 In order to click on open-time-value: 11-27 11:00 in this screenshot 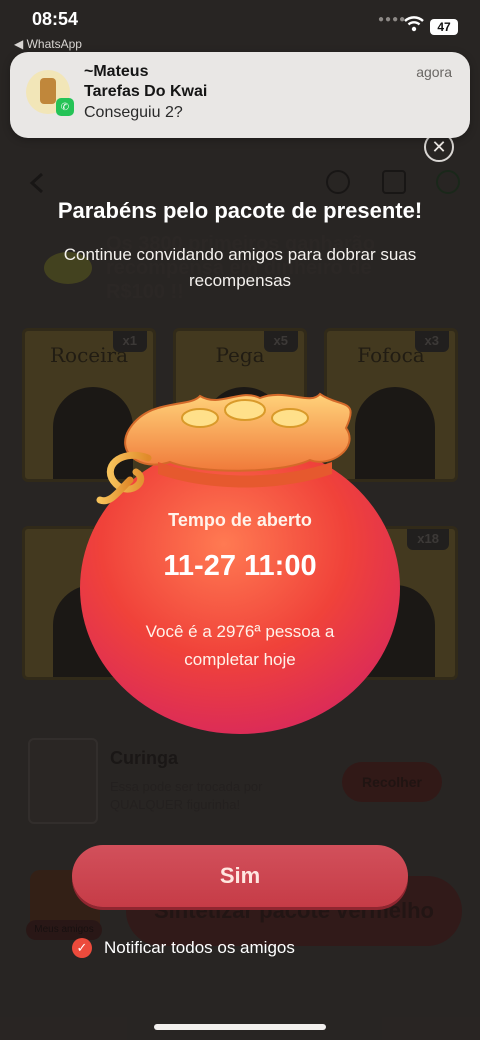, I will do `click(240, 566)`.